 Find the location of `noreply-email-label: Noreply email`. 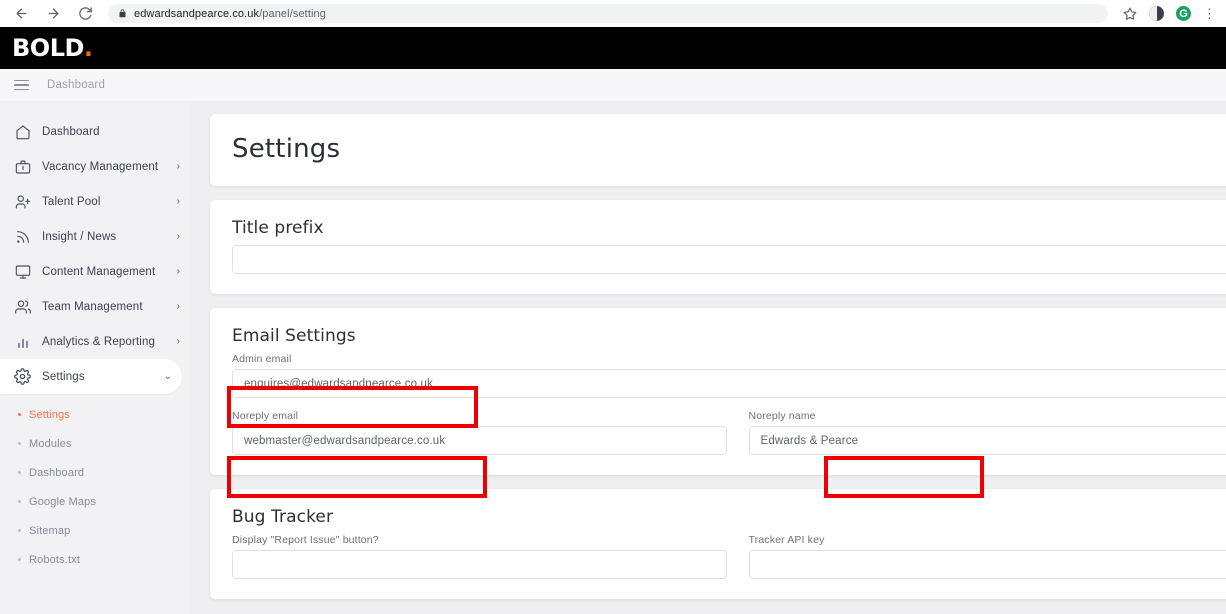

noreply-email-label: Noreply email is located at coordinates (265, 416).